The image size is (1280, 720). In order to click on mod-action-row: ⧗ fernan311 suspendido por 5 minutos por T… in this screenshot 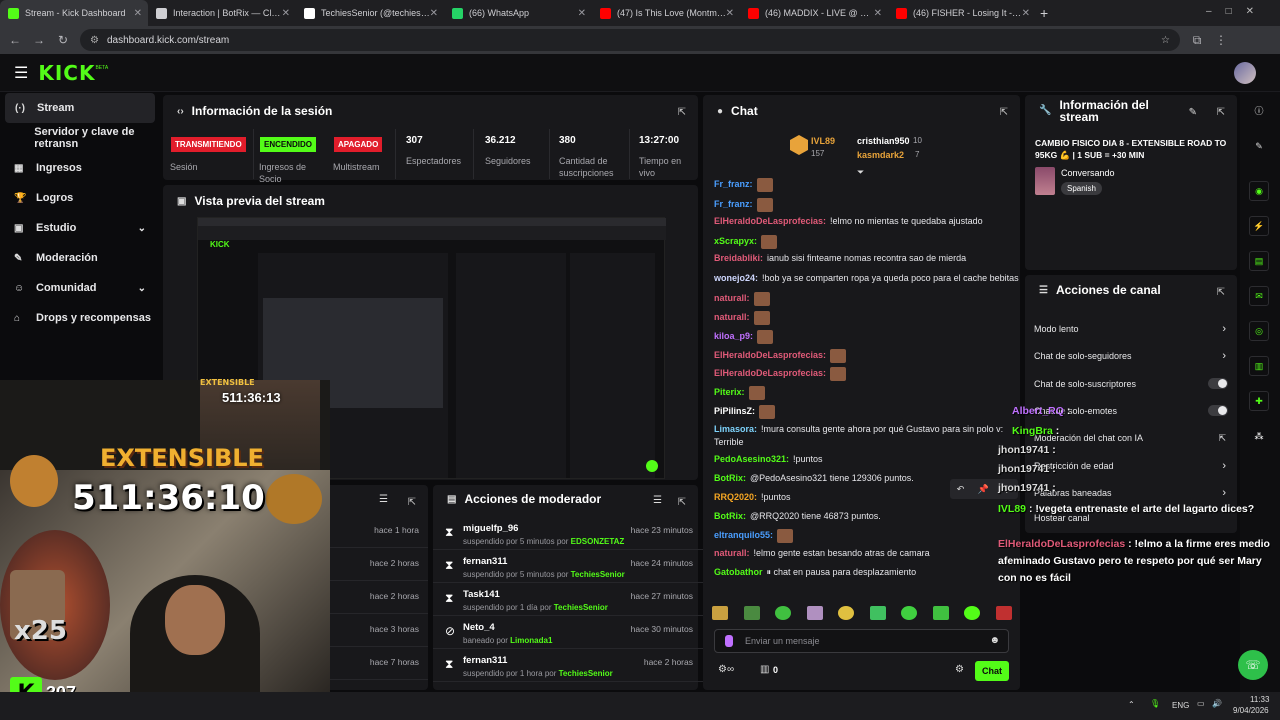, I will do `click(568, 566)`.